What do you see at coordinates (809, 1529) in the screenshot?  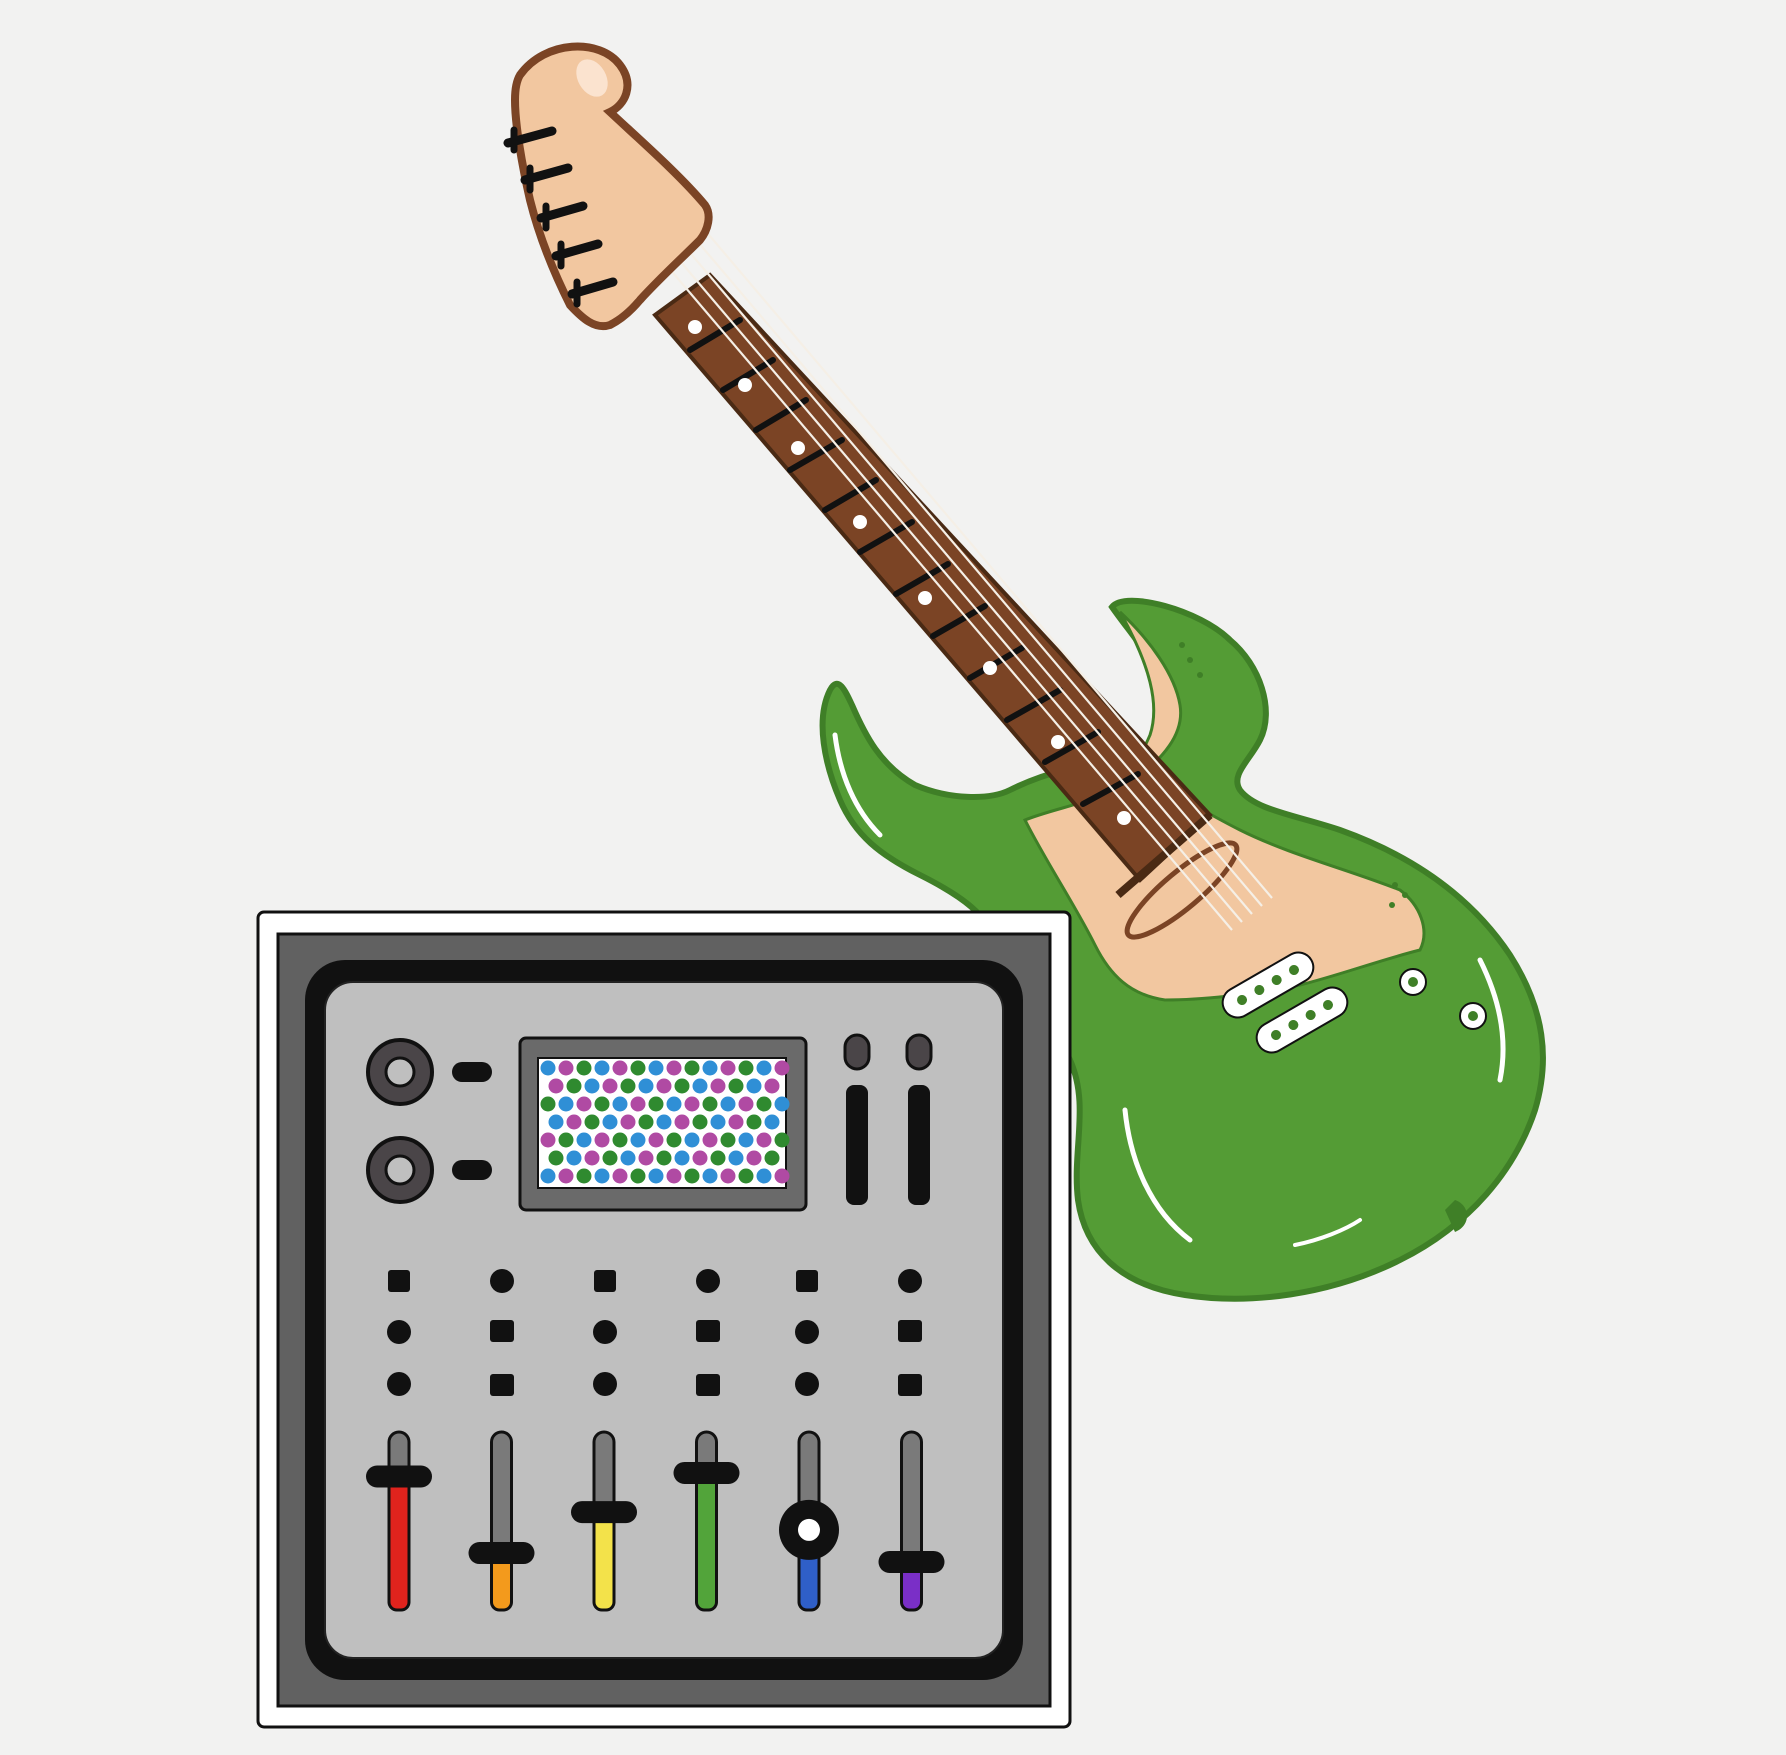 I see `fader-knob-center` at bounding box center [809, 1529].